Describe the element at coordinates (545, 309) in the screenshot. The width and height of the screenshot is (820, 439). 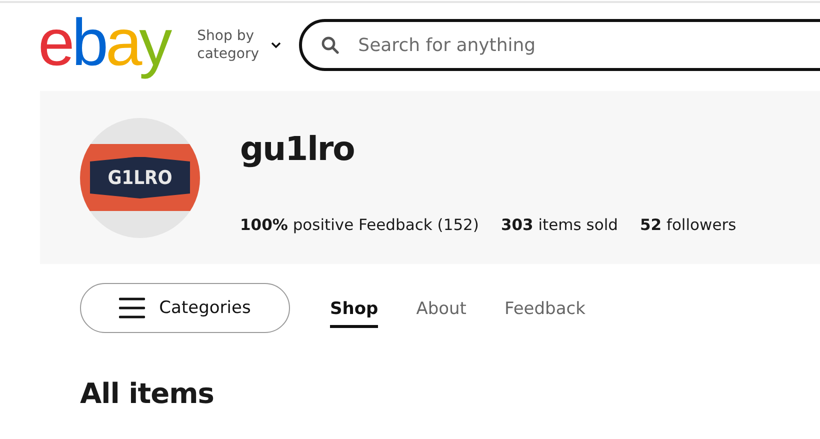
I see `store-tab: Feedback` at that location.